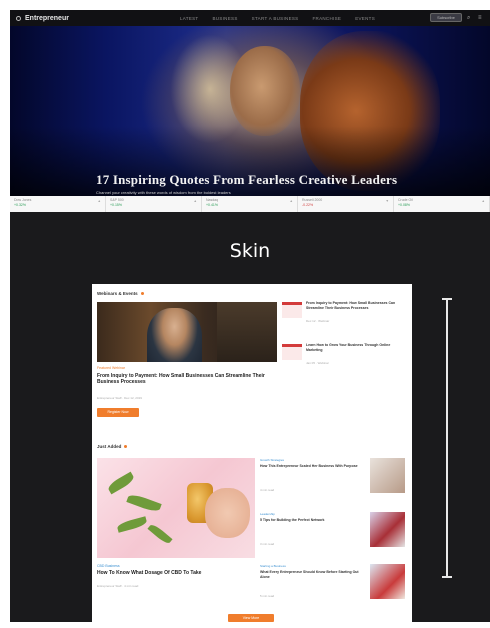 The image size is (490, 628). I want to click on ticker-item: S&P 500 +0.15% ▲, so click(154, 204).